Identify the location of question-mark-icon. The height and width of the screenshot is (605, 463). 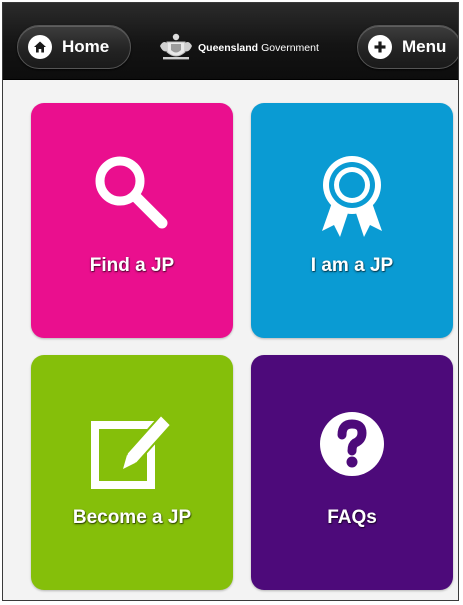
(352, 444).